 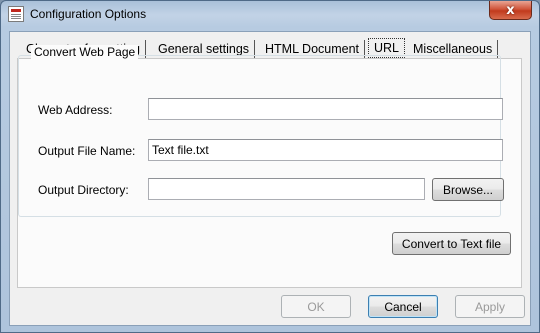 What do you see at coordinates (16, 14) in the screenshot?
I see `document-app-icon` at bounding box center [16, 14].